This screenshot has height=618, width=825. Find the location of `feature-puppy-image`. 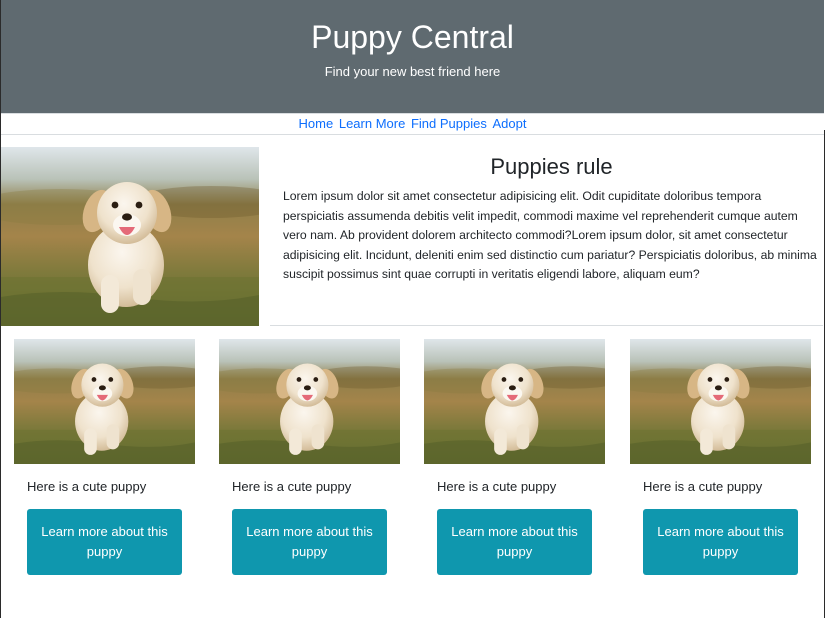

feature-puppy-image is located at coordinates (130, 236).